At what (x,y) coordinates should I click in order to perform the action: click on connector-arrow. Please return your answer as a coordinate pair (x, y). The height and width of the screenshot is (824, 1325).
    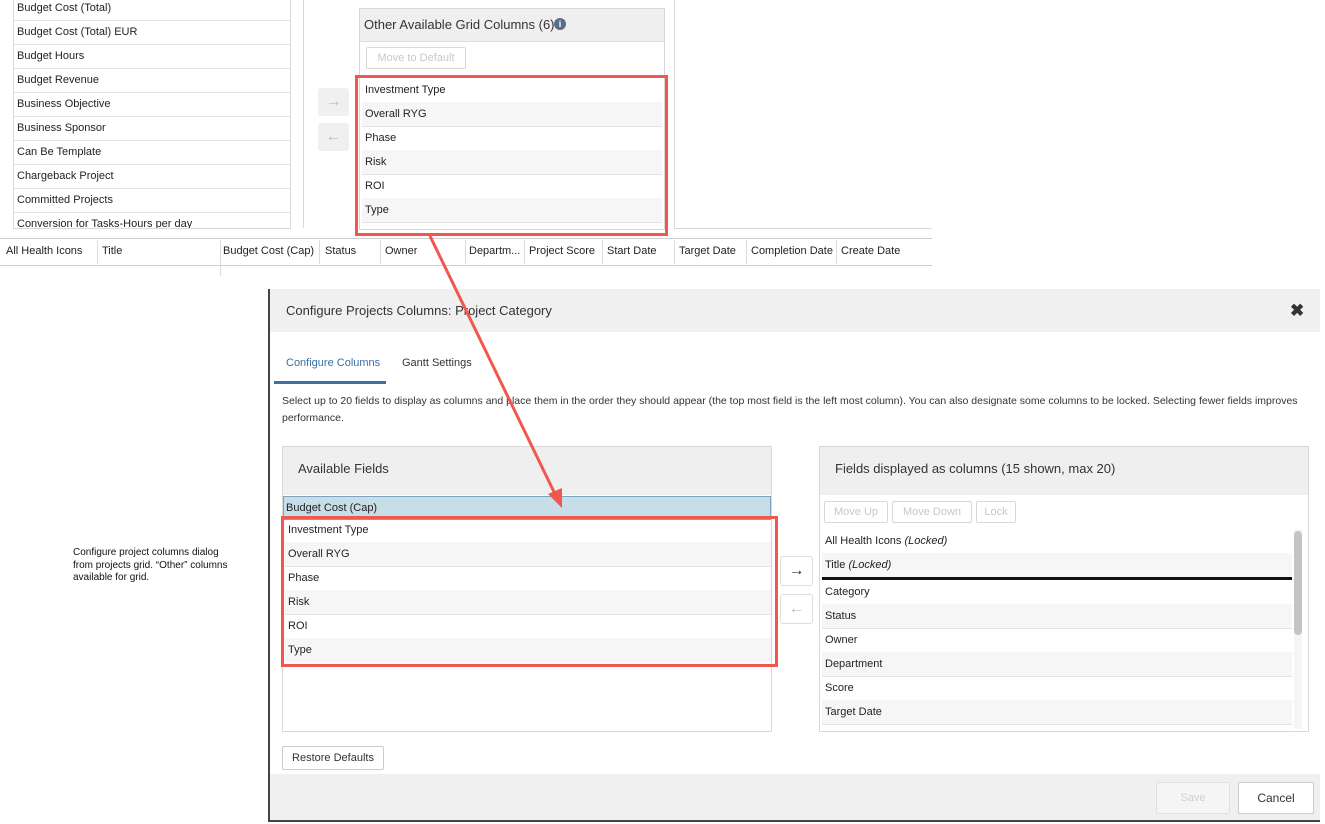
    Looking at the image, I should click on (495, 371).